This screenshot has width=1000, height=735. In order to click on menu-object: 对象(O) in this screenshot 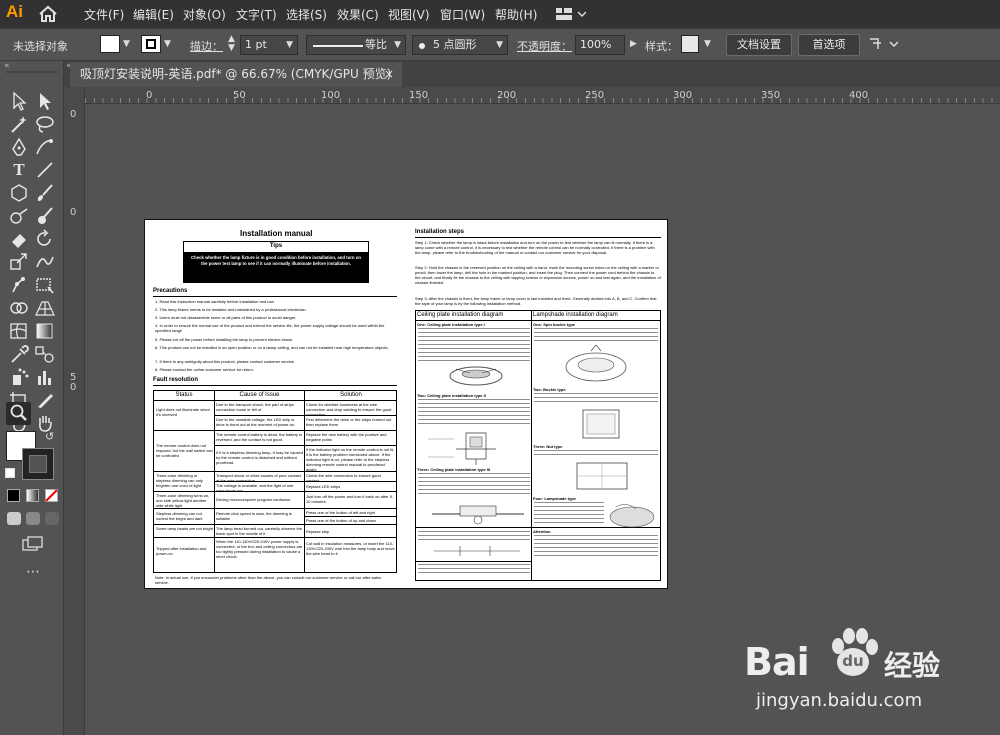, I will do `click(204, 14)`.